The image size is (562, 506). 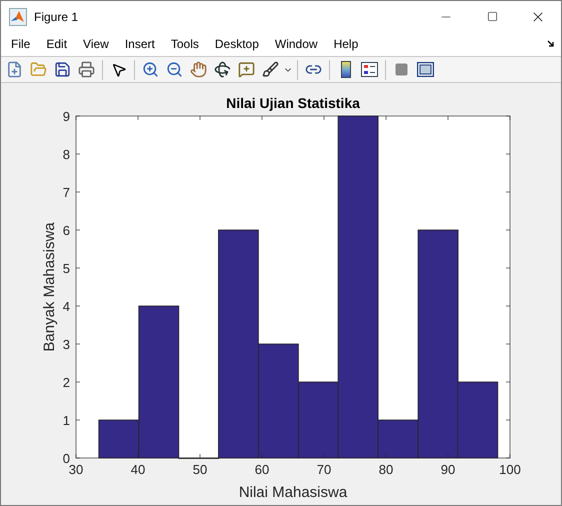 What do you see at coordinates (66, 116) in the screenshot?
I see `y-tick-label: 9` at bounding box center [66, 116].